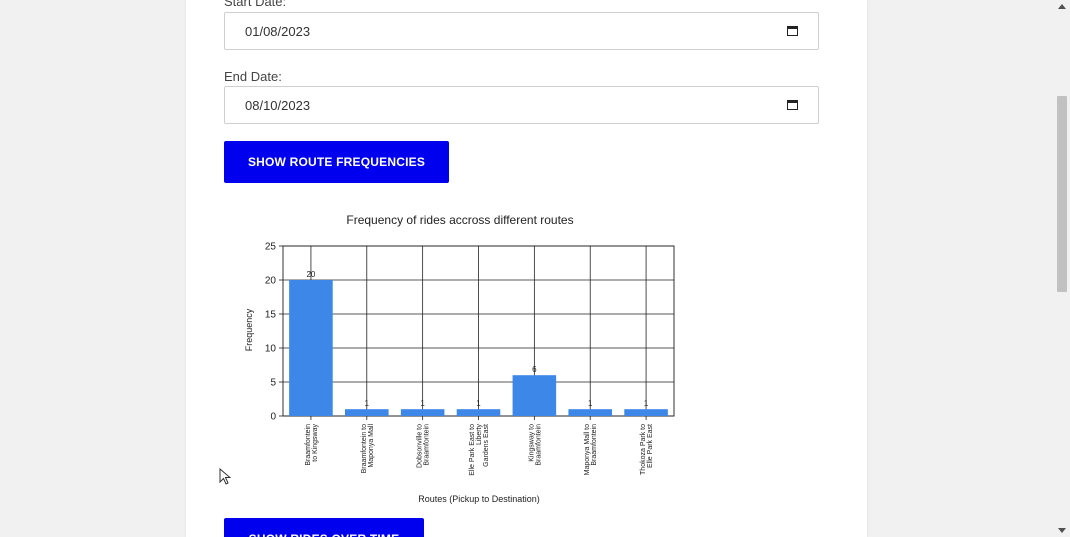  Describe the element at coordinates (1062, 194) in the screenshot. I see `scrollbar-thumb` at that location.